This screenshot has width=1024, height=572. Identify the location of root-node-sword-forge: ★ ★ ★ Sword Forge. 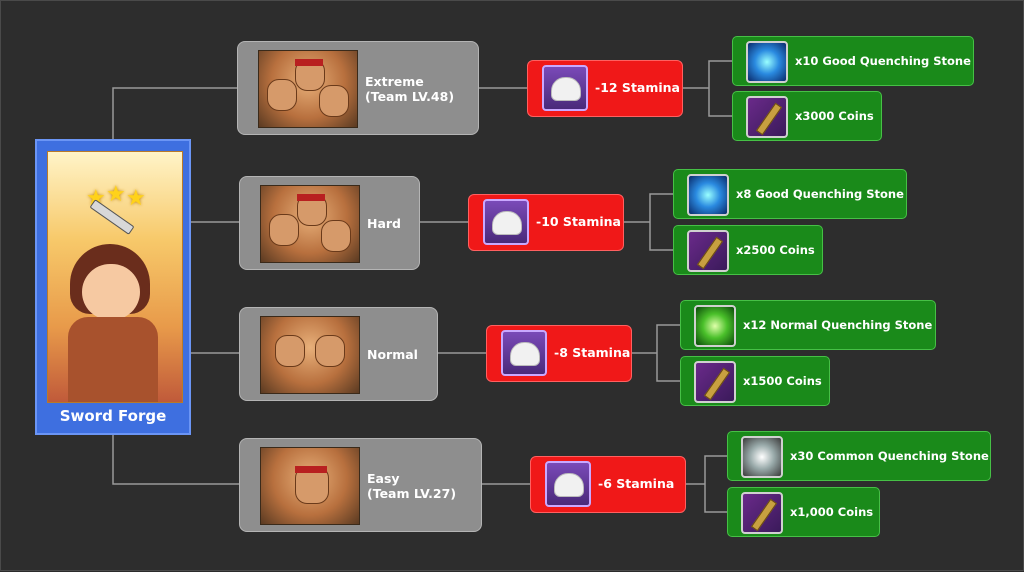
(113, 287).